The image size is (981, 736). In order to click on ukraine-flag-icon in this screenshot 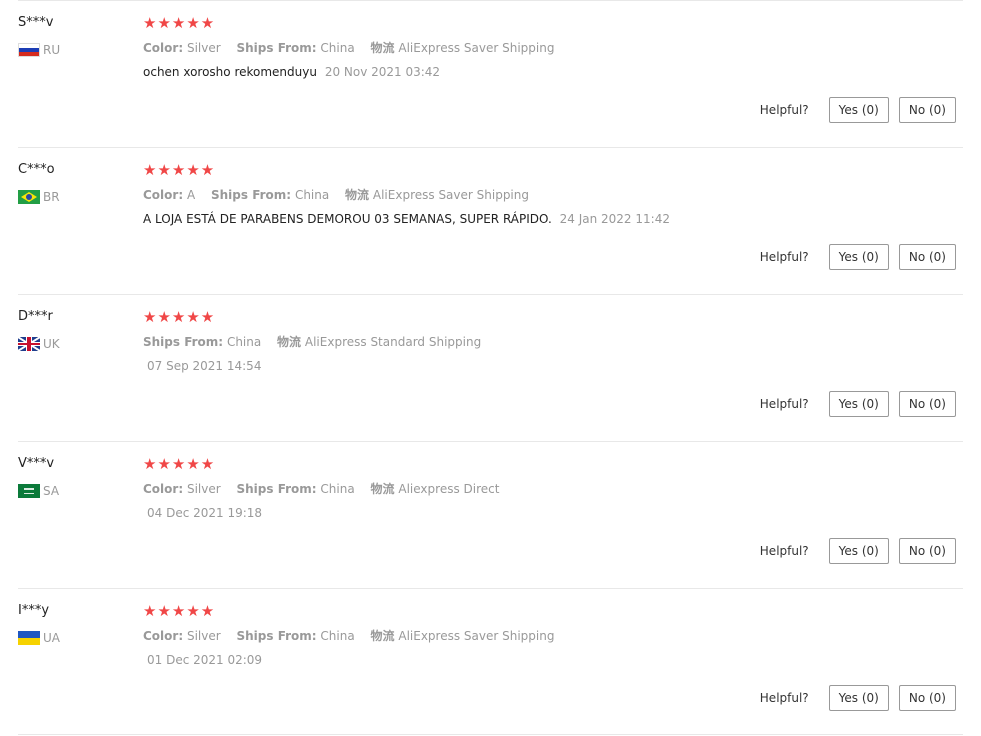, I will do `click(29, 638)`.